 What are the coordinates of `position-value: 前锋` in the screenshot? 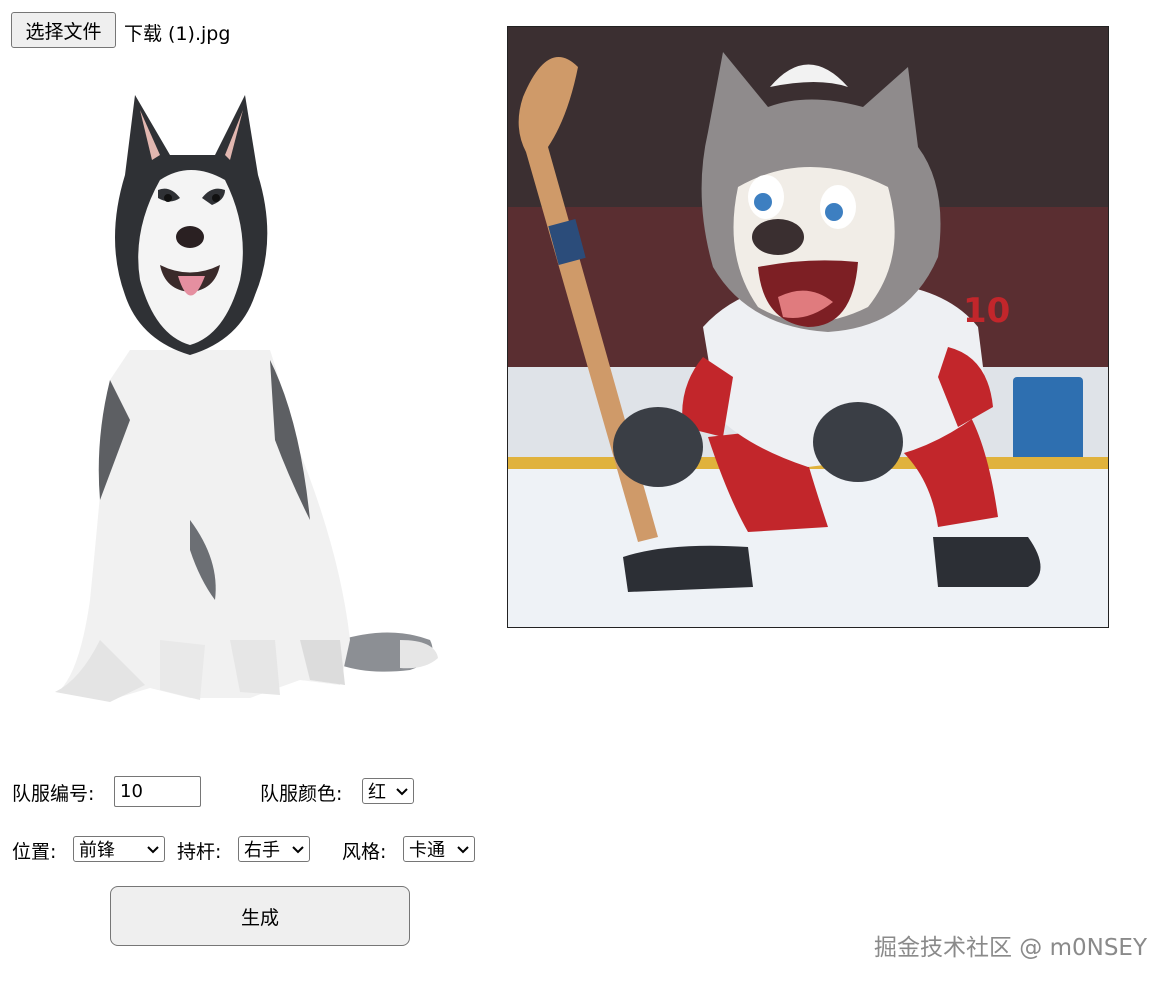 It's located at (97, 850).